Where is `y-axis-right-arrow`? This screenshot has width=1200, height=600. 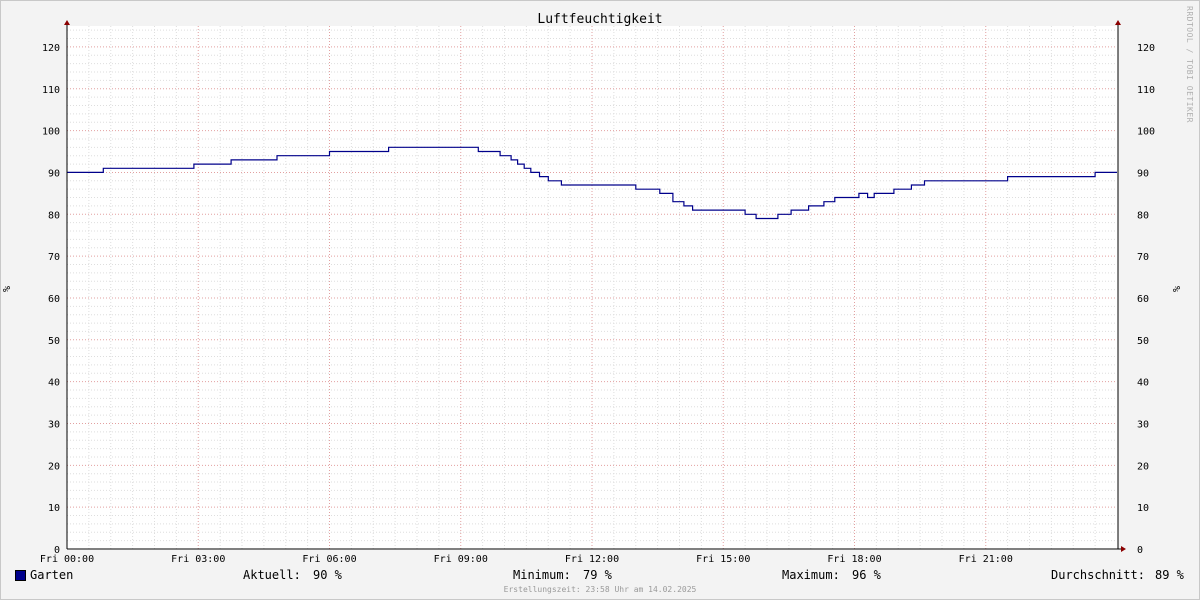
y-axis-right-arrow is located at coordinates (1118, 22).